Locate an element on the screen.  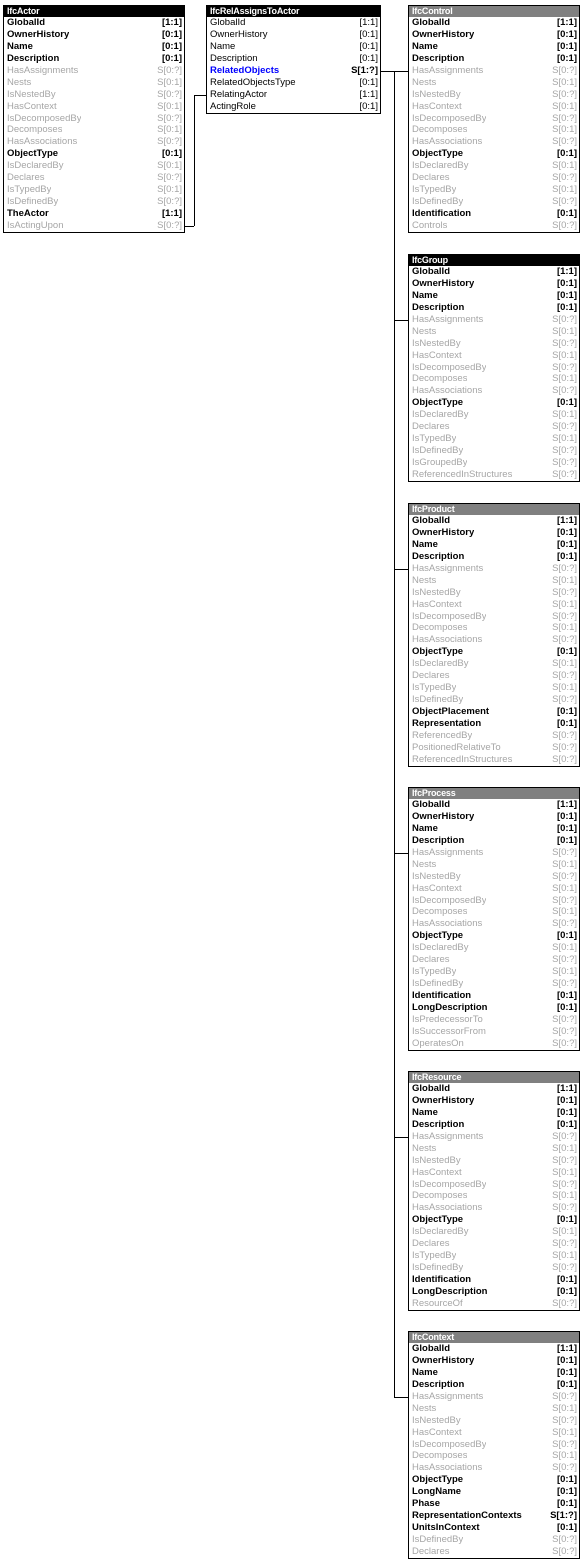
attribute-row: ReferencedBy S[0:?] is located at coordinates (494, 736).